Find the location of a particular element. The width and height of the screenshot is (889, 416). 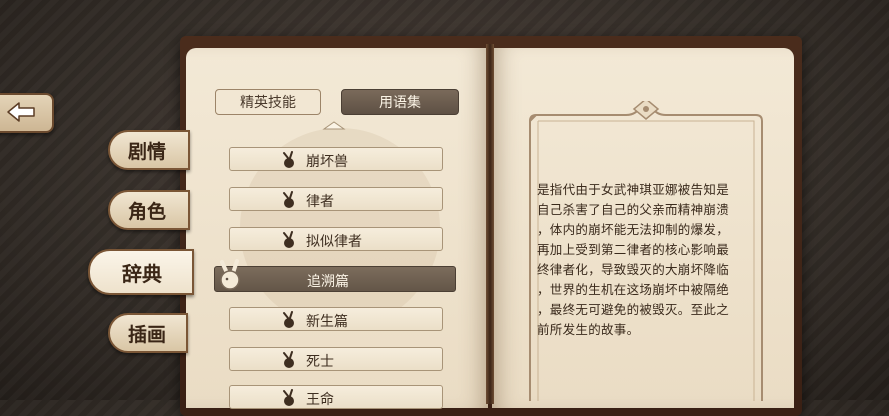

side-tab-characters: 角色 is located at coordinates (149, 210).